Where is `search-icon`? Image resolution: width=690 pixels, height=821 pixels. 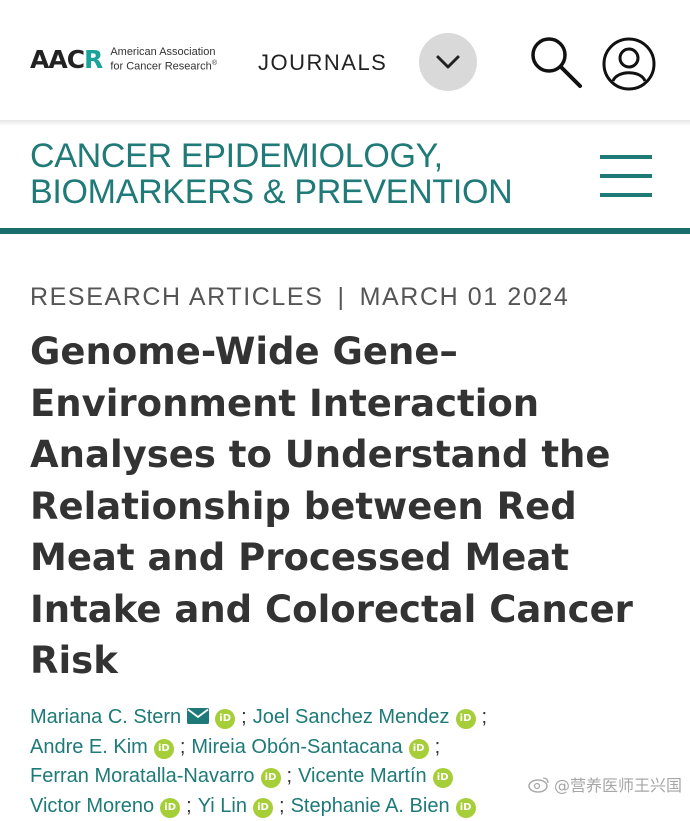 search-icon is located at coordinates (556, 62).